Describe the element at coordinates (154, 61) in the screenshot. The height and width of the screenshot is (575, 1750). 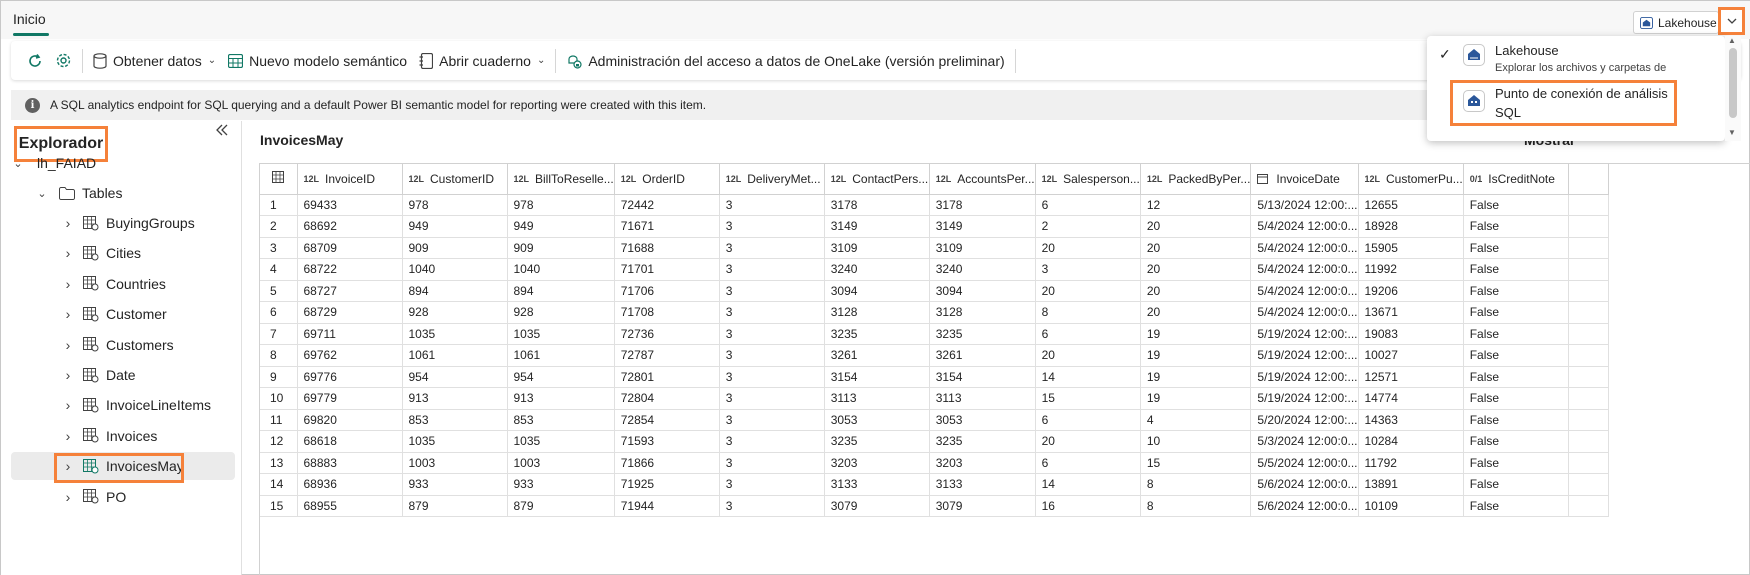
I see `get-data-button: Obtener datos ⌄` at that location.